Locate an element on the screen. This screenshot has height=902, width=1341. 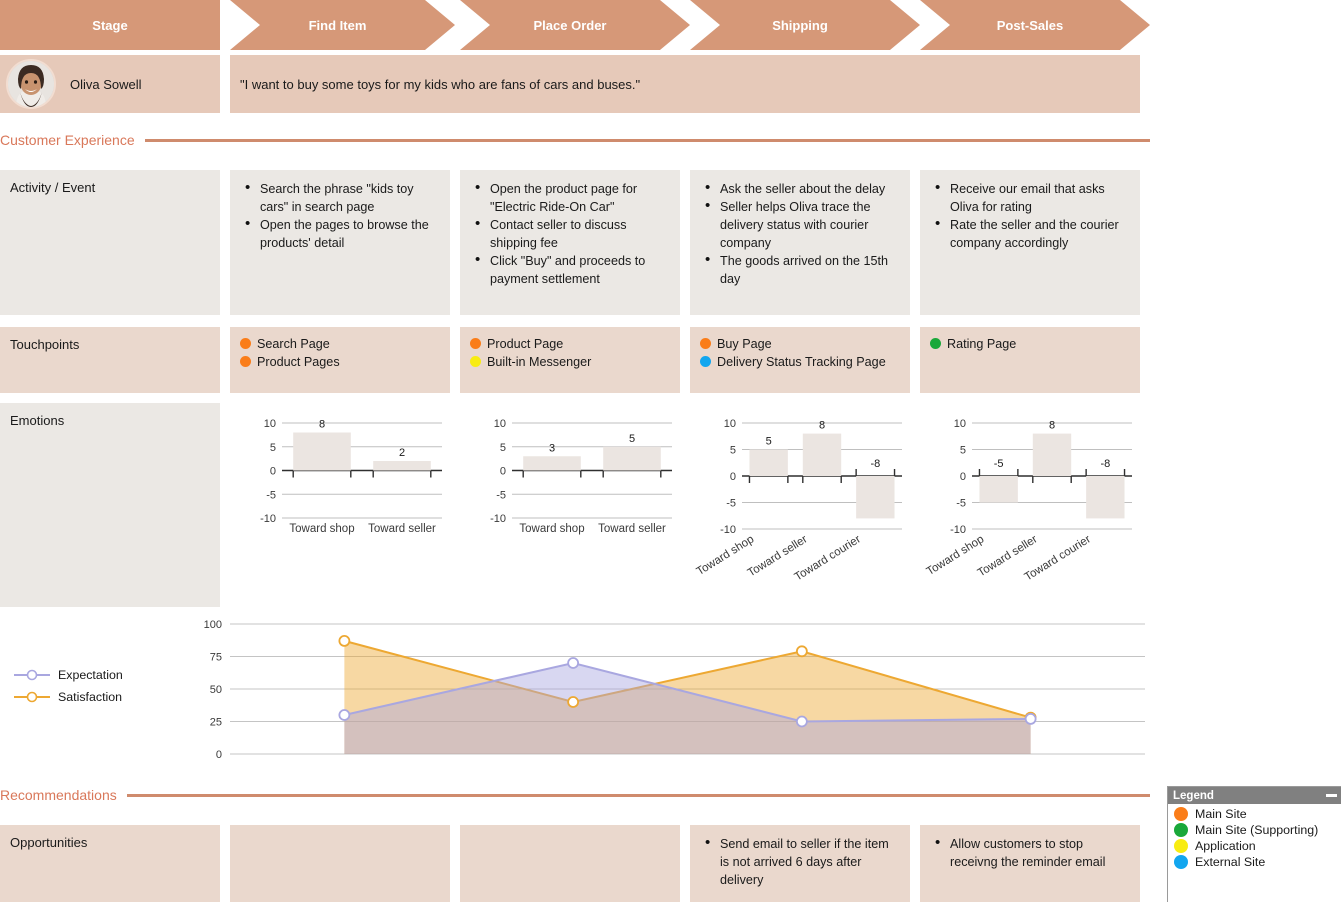
persona-cell: Oliva Sowell is located at coordinates (110, 84).